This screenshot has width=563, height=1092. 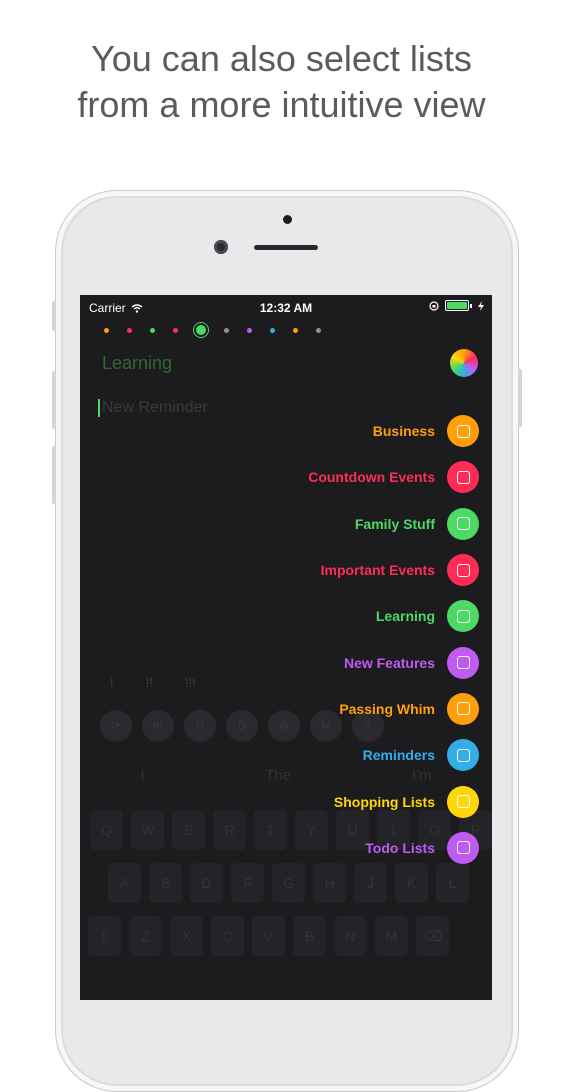 I want to click on list-menu-item: Reminders, so click(x=309, y=755).